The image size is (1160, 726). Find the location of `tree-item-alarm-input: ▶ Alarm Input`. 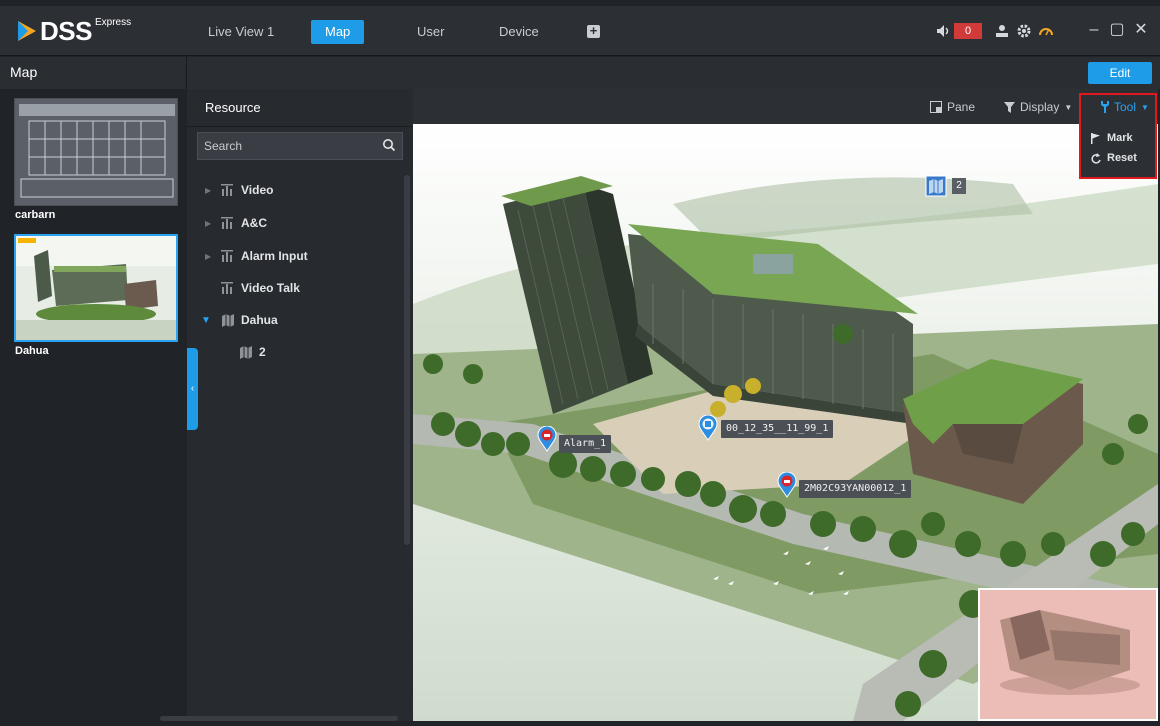

tree-item-alarm-input: ▶ Alarm Input is located at coordinates (256, 256).